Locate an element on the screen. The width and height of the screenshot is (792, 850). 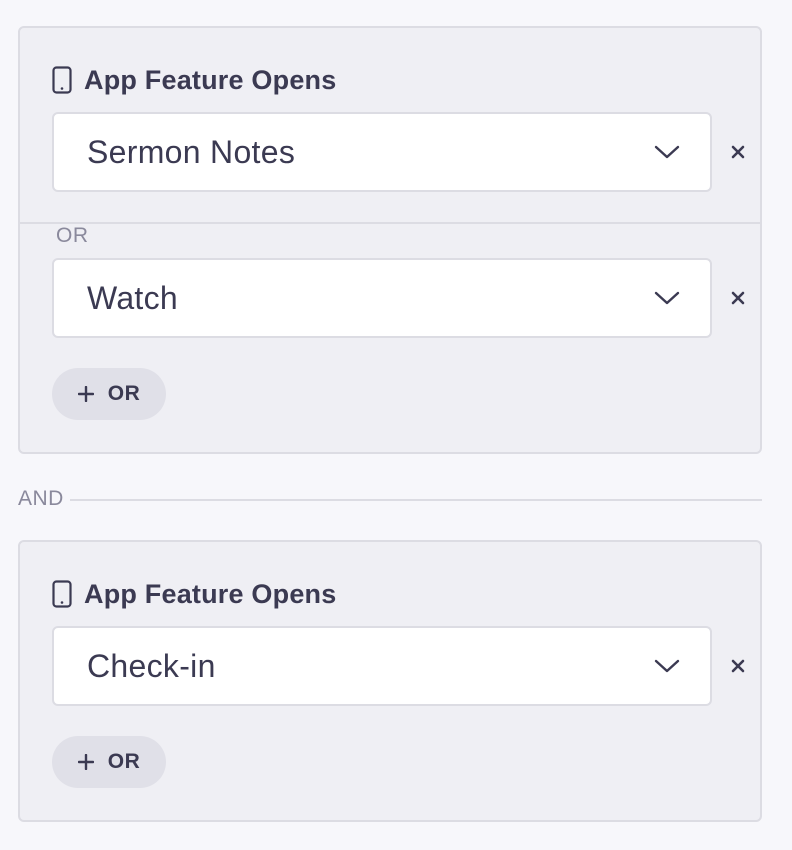
condition-row: Watch is located at coordinates (412, 298).